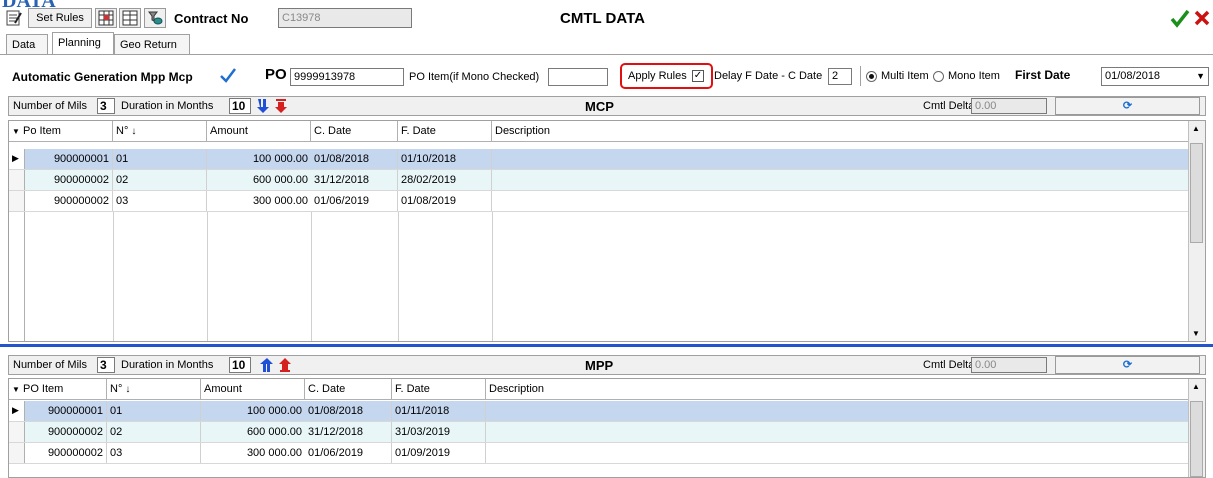 The height and width of the screenshot is (478, 1213). Describe the element at coordinates (860, 76) in the screenshot. I see `options-divider` at that location.